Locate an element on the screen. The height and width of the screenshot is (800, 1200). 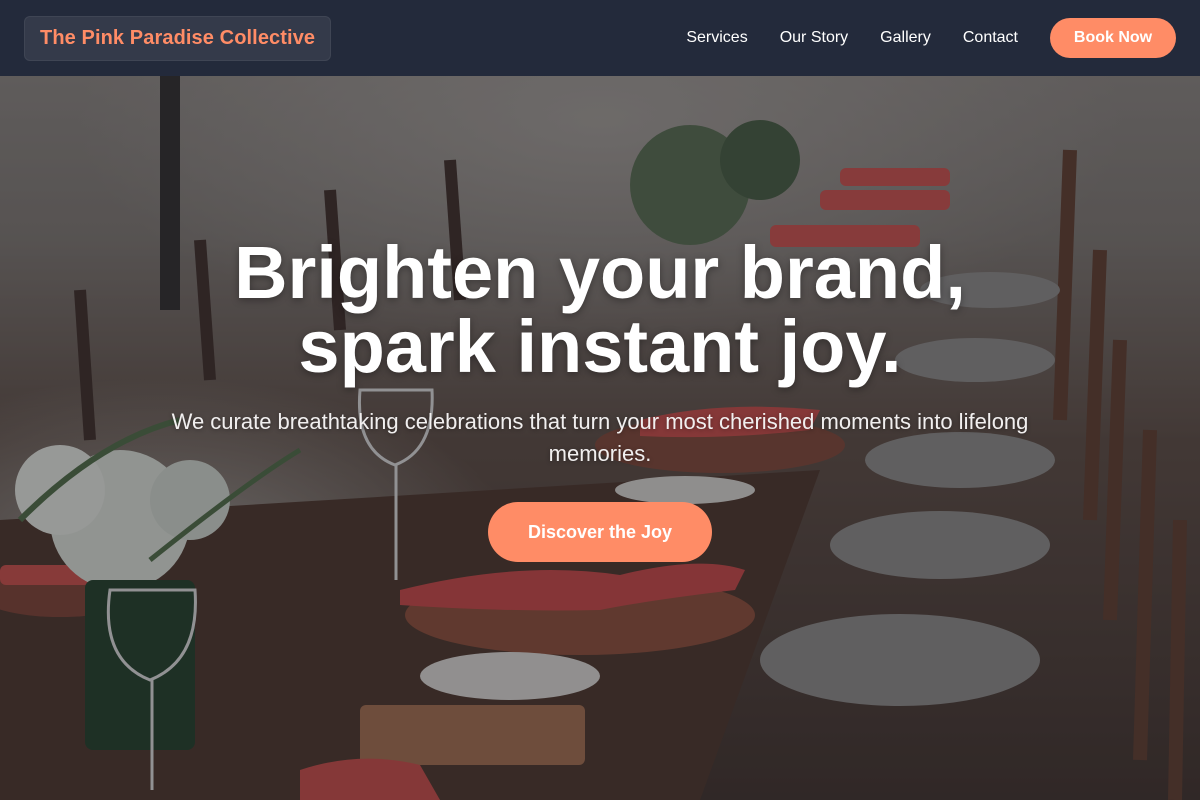
nav-link-our-story: Our Story is located at coordinates (814, 38).